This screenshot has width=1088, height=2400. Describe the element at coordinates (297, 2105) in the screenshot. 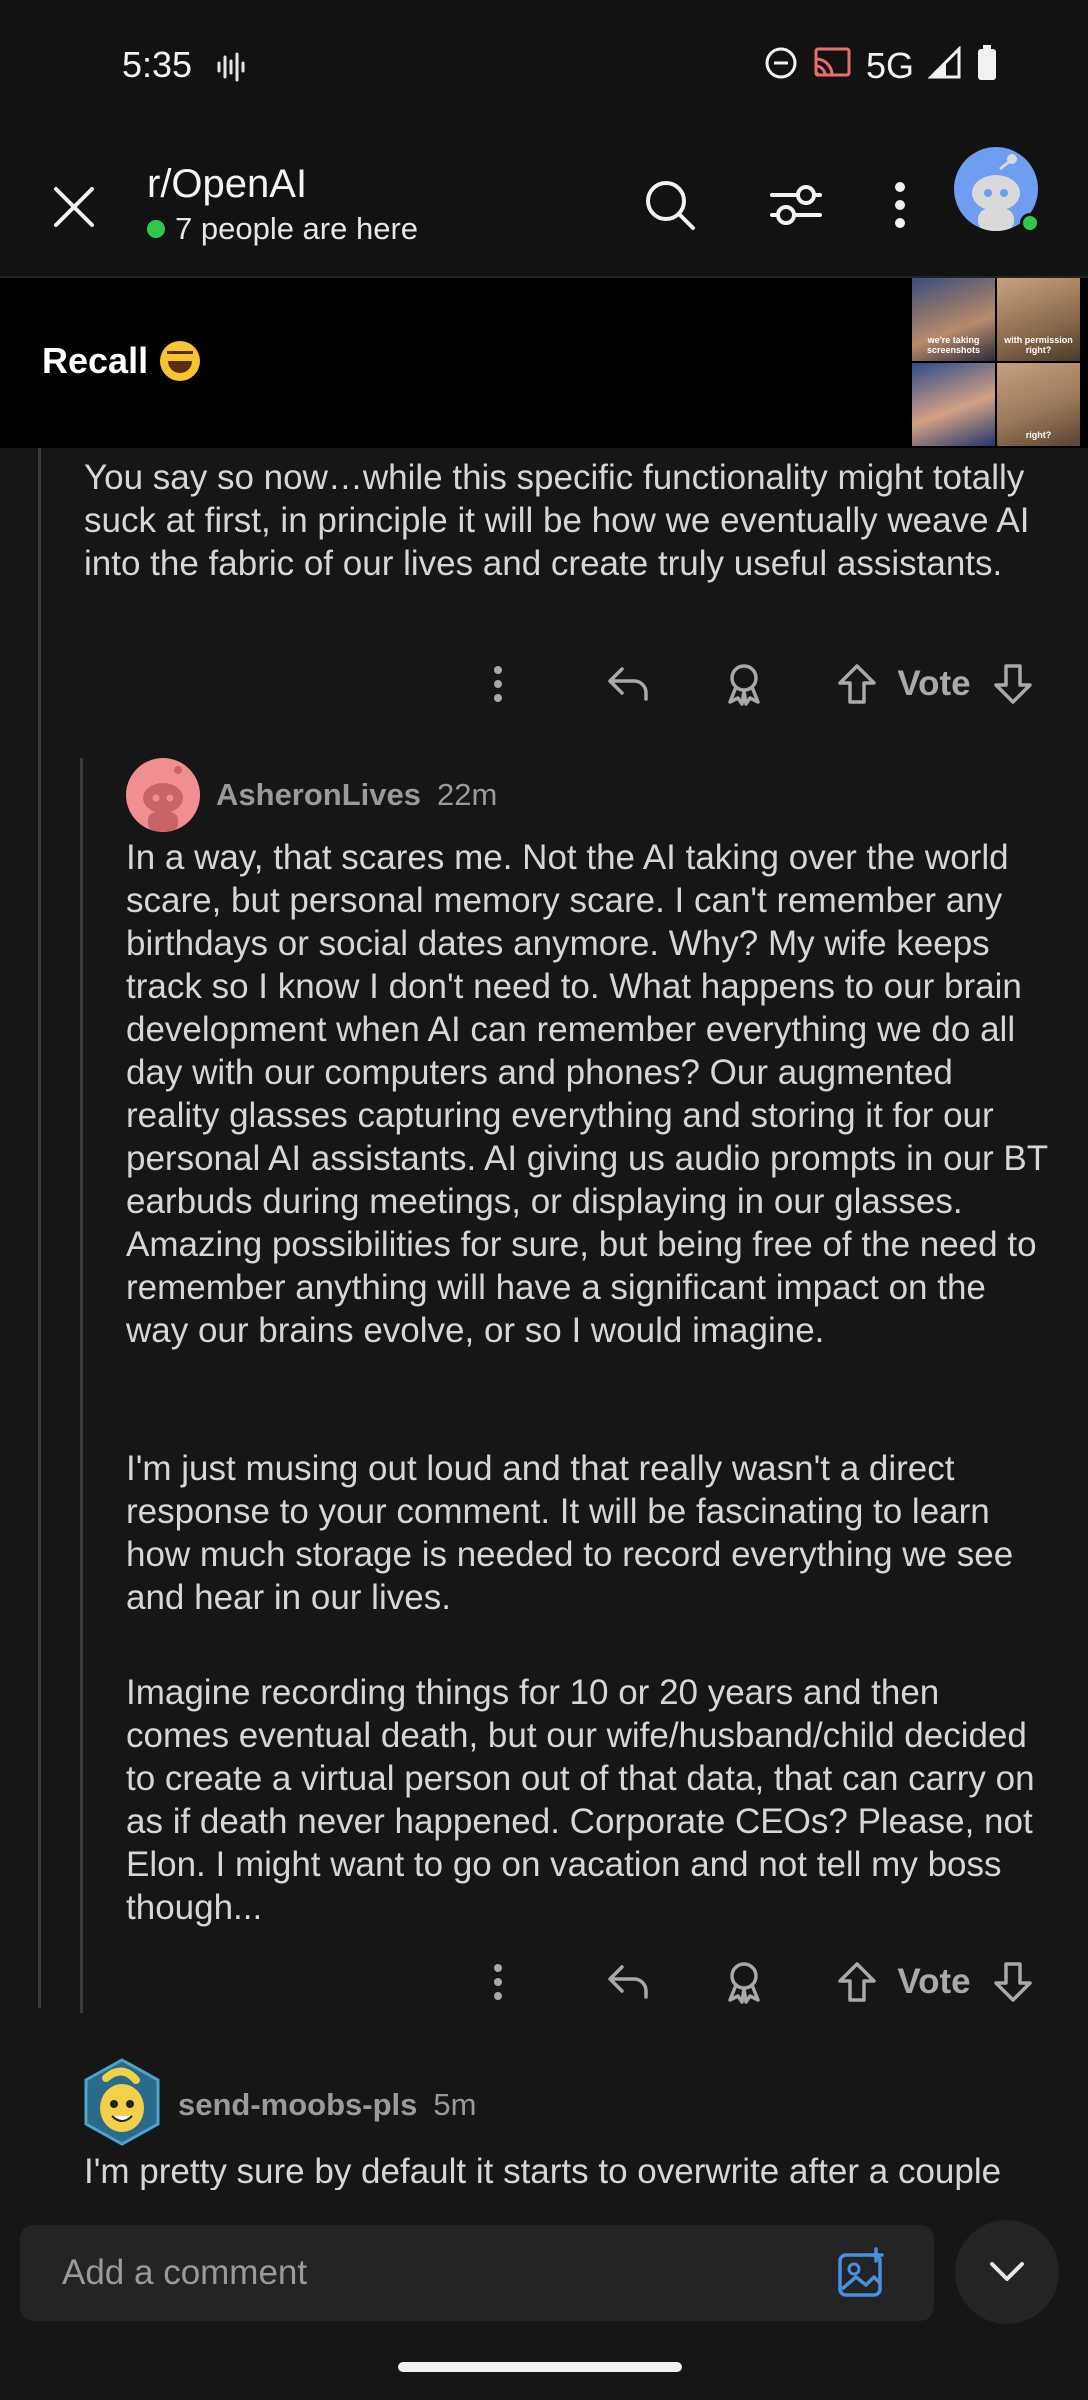

I see `author-name: send-moobs-pls` at that location.